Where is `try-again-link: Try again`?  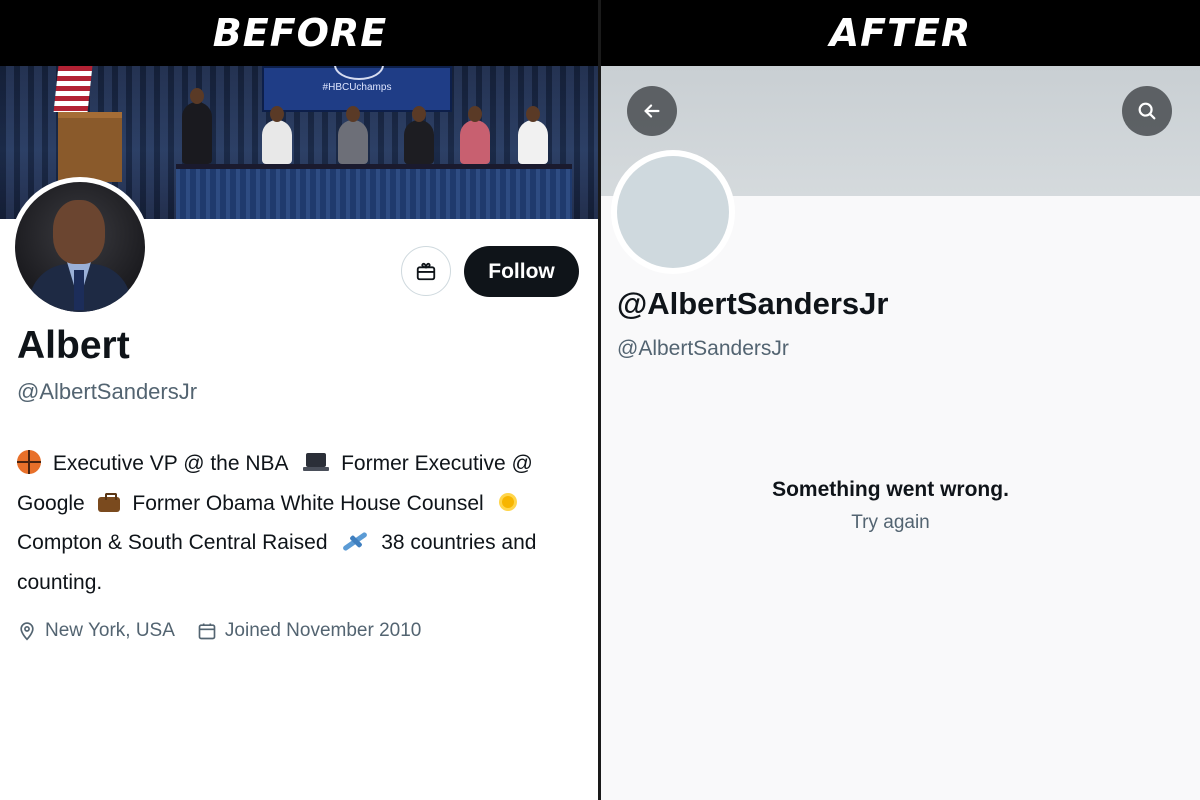
try-again-link: Try again is located at coordinates (890, 523).